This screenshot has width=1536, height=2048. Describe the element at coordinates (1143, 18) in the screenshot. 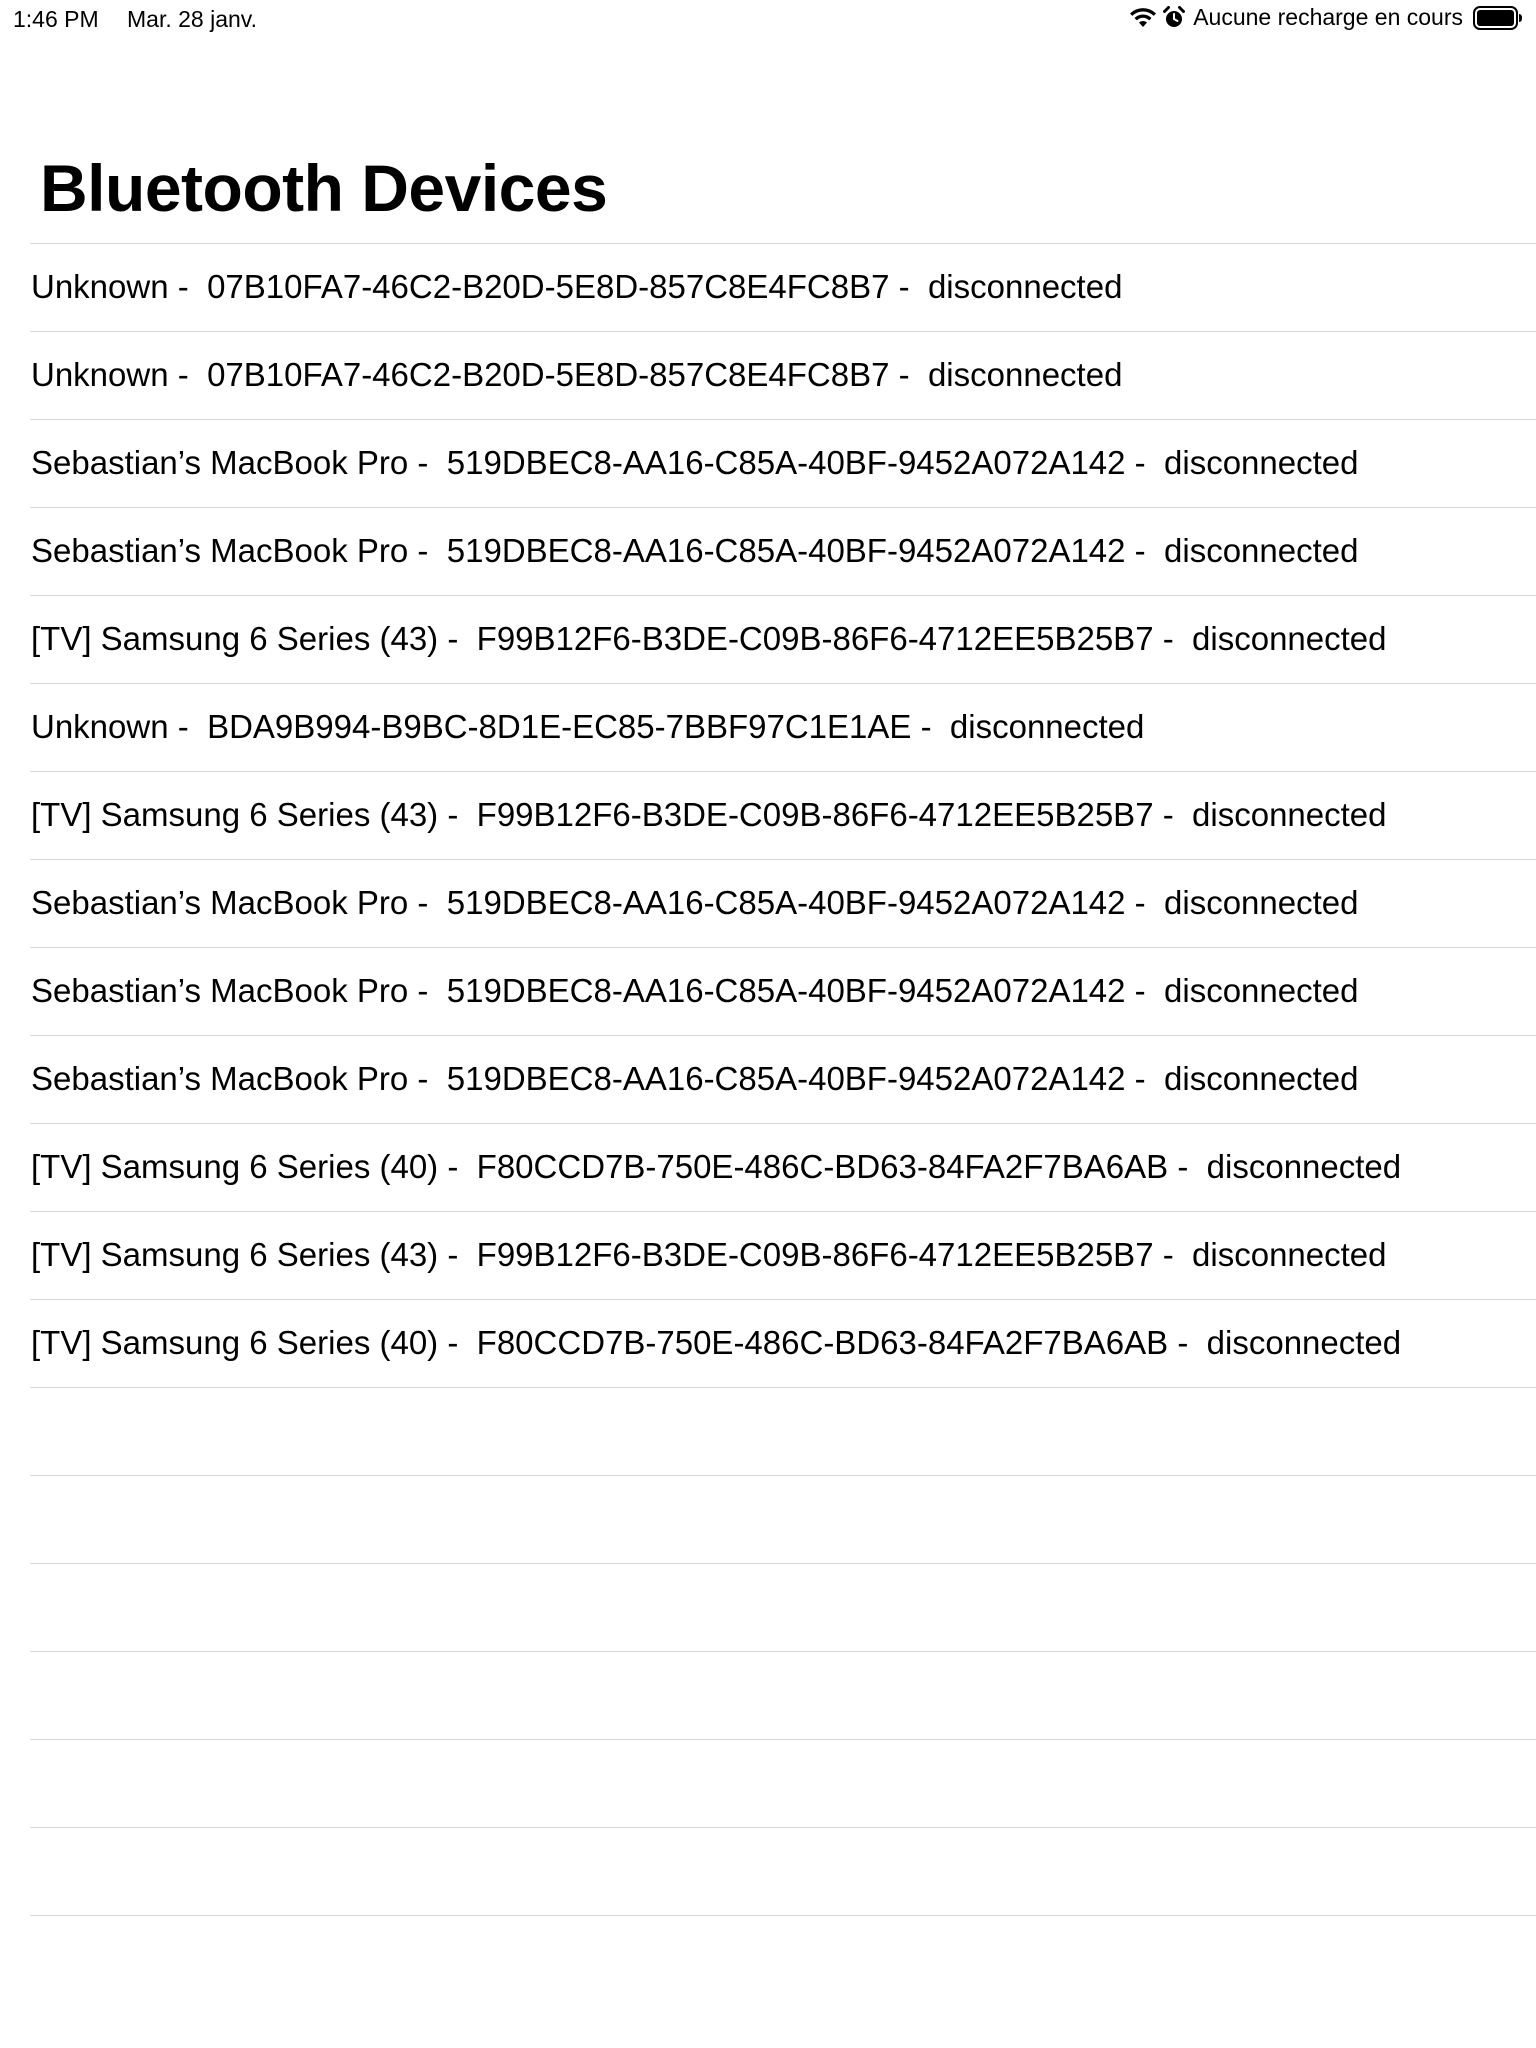

I see `wifi-icon` at that location.